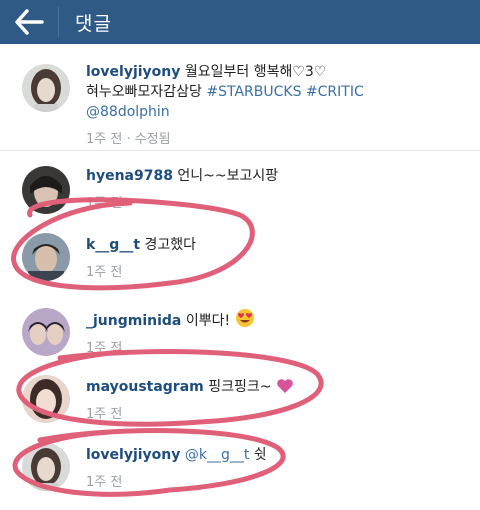 This screenshot has height=510, width=480. Describe the element at coordinates (240, 401) in the screenshot. I see `comment-item: mayoustagram 핑크핑크~ 1주 전` at that location.